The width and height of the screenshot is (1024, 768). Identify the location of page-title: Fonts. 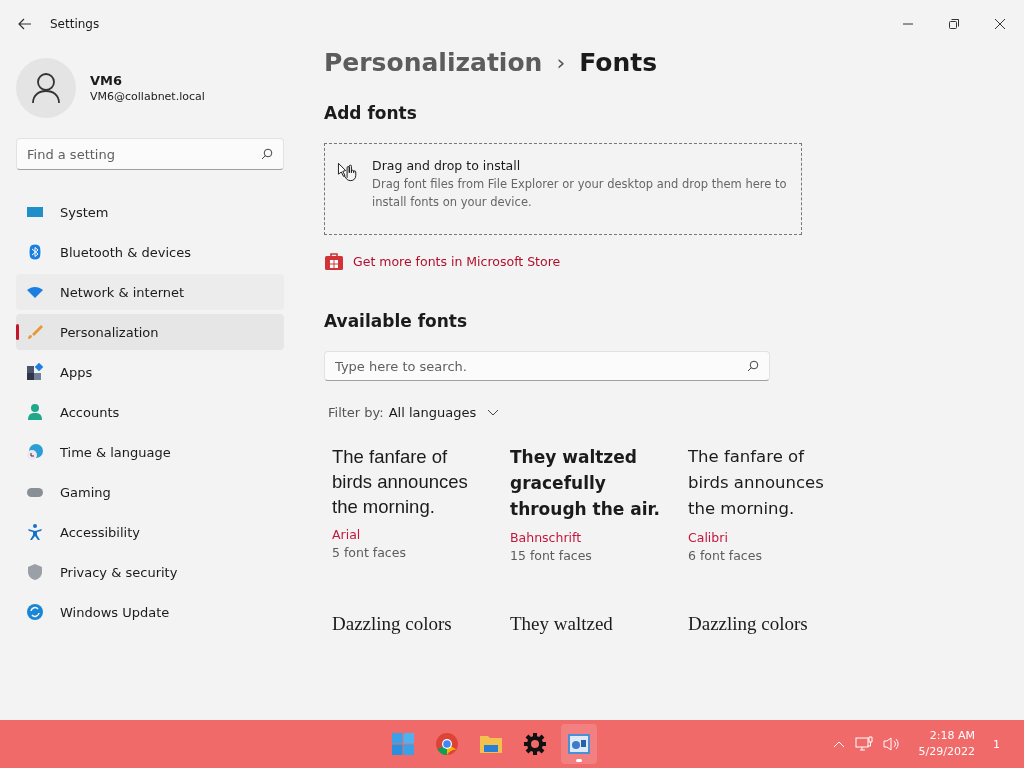
(618, 62).